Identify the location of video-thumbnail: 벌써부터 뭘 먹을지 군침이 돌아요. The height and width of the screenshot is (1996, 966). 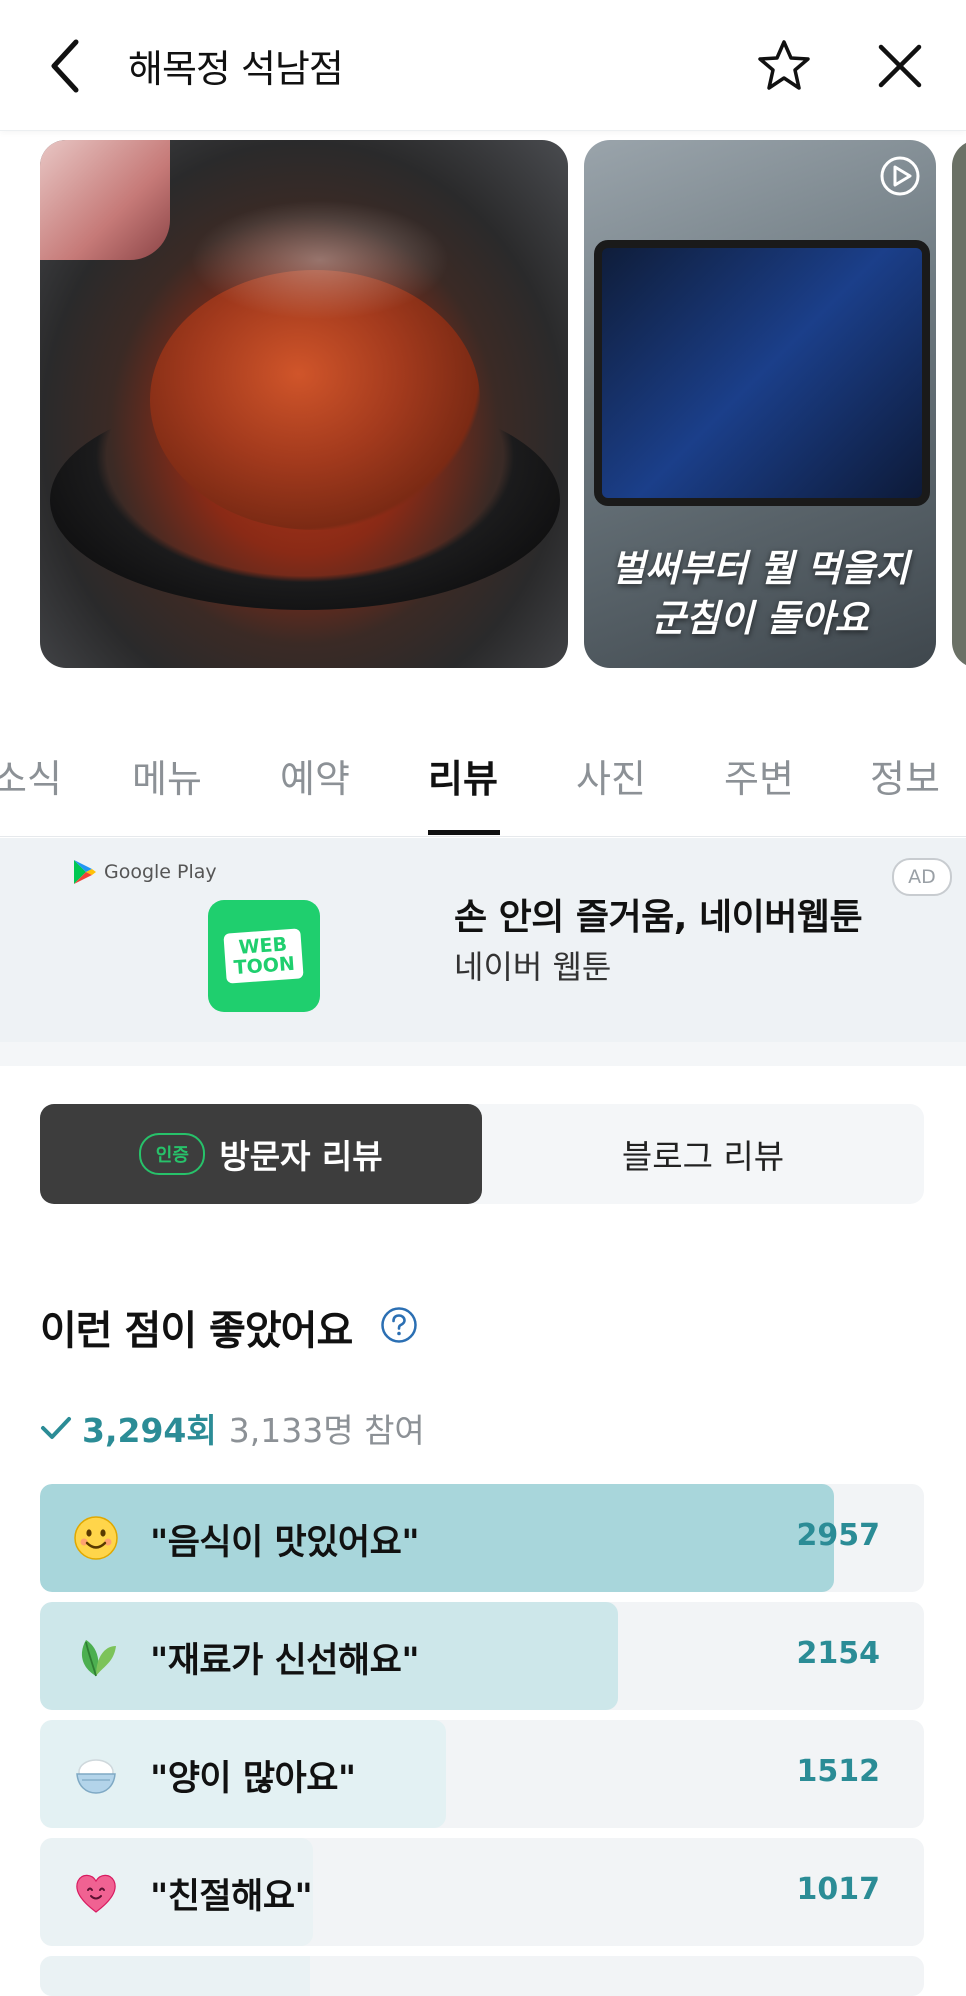
(760, 404).